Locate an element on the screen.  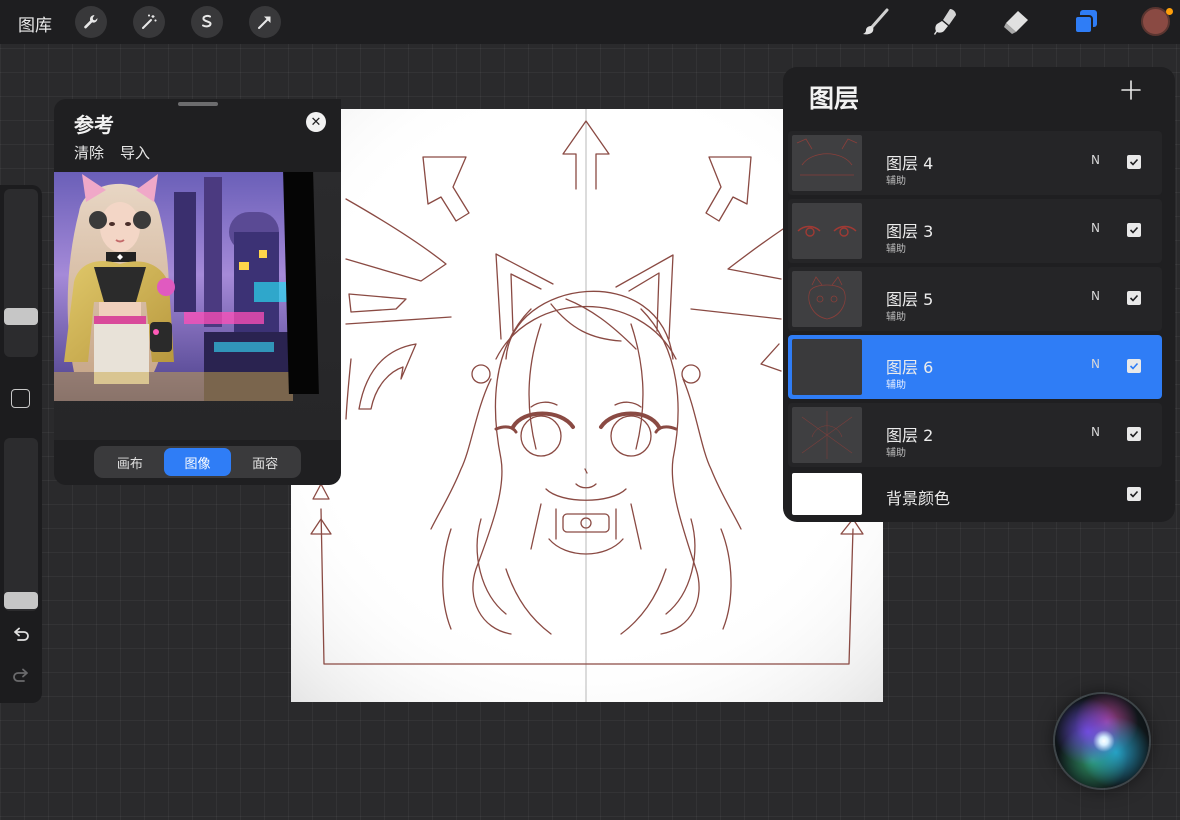
layer-name: 图层 4 is located at coordinates (910, 163).